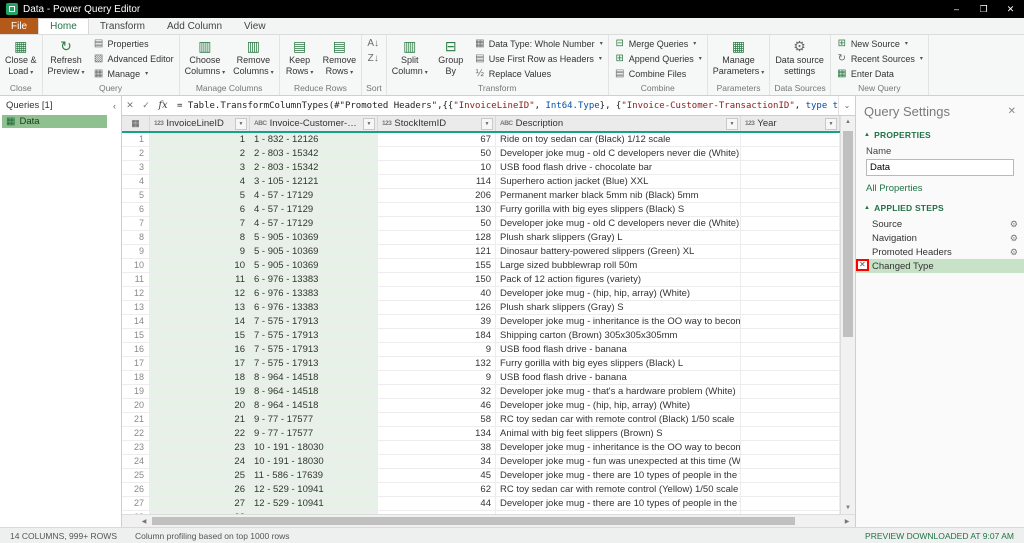 Image resolution: width=1024 pixels, height=543 pixels. Describe the element at coordinates (848, 234) in the screenshot. I see `vertical-scroll-thumb` at that location.